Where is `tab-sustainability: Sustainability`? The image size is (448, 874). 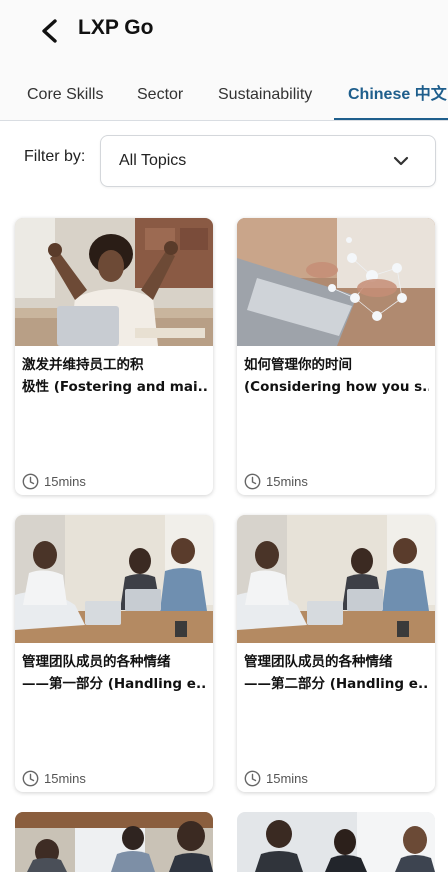 tab-sustainability: Sustainability is located at coordinates (265, 93).